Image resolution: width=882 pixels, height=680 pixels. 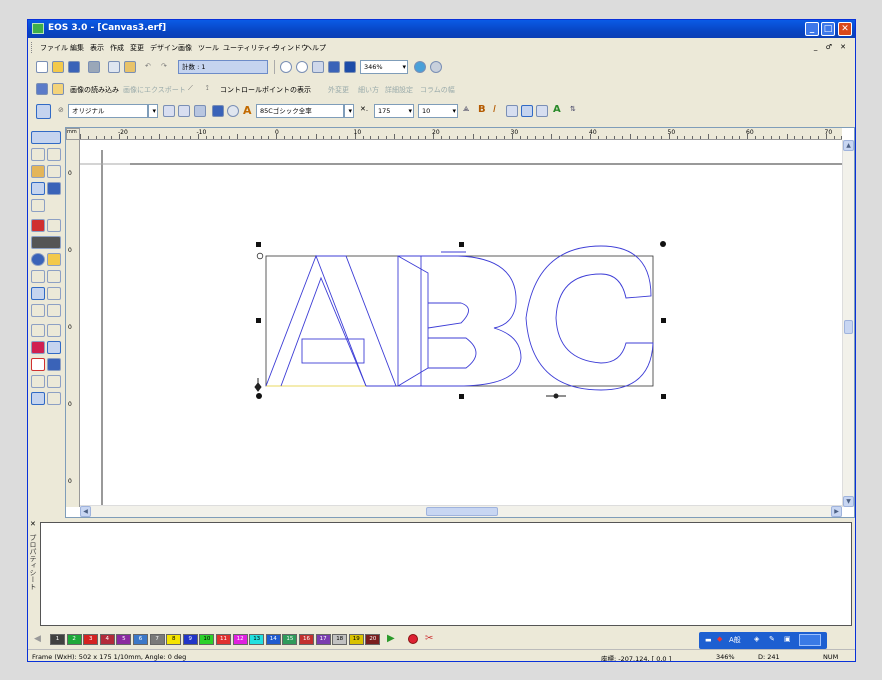 What do you see at coordinates (38, 259) in the screenshot?
I see `magnify-tool-icon` at bounding box center [38, 259].